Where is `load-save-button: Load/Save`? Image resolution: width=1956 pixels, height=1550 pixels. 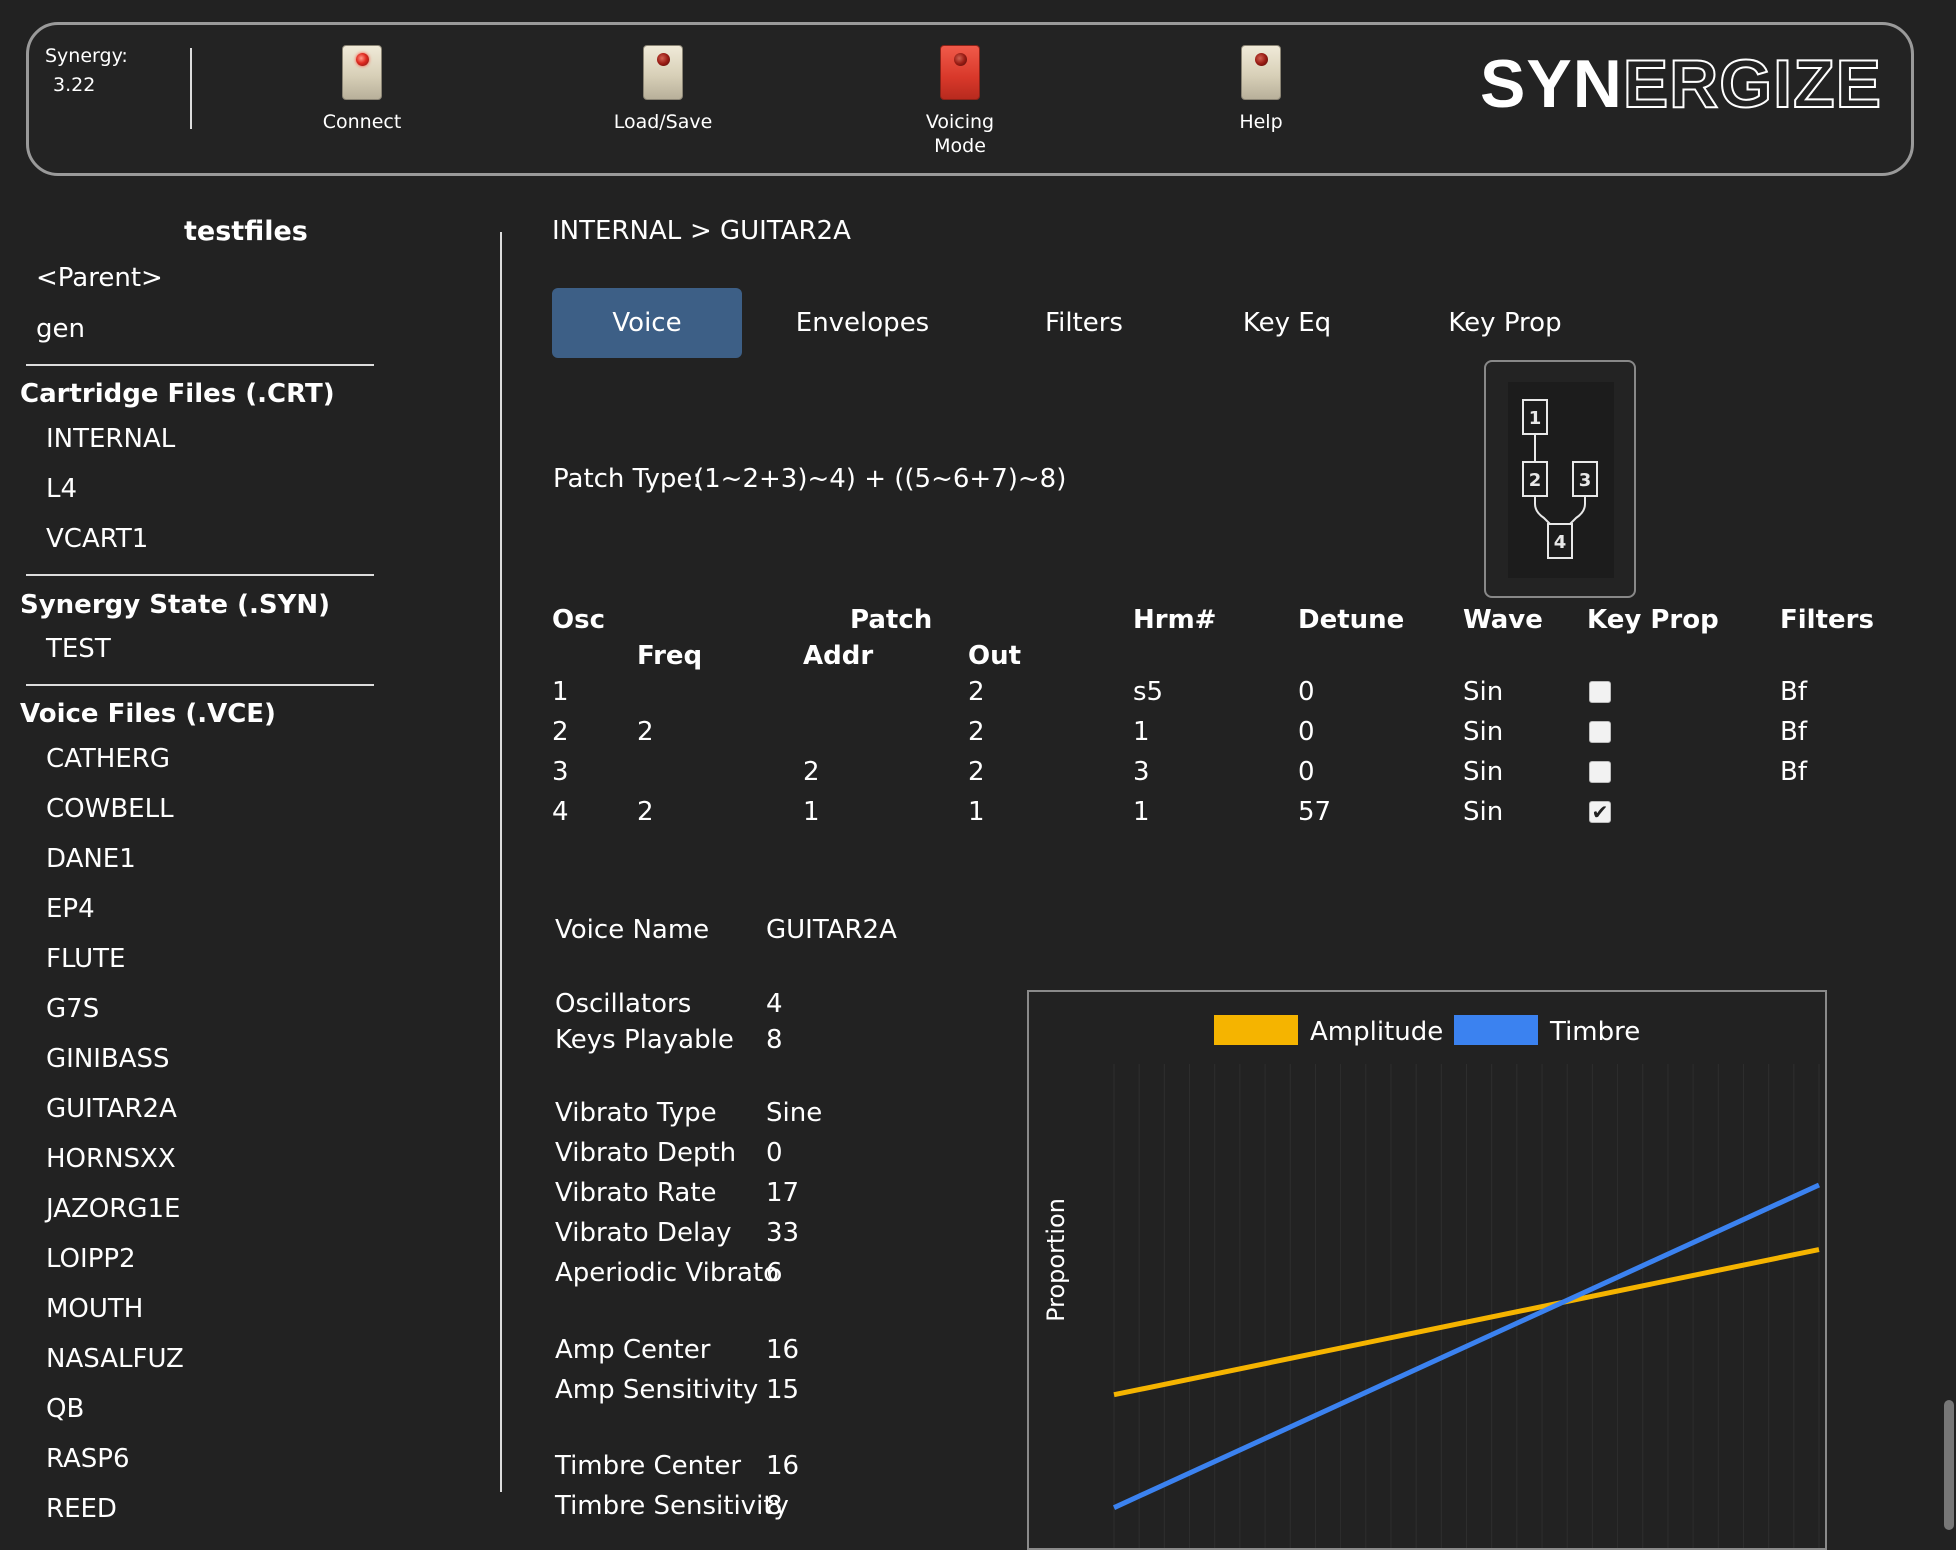
load-save-button: Load/Save is located at coordinates (663, 89).